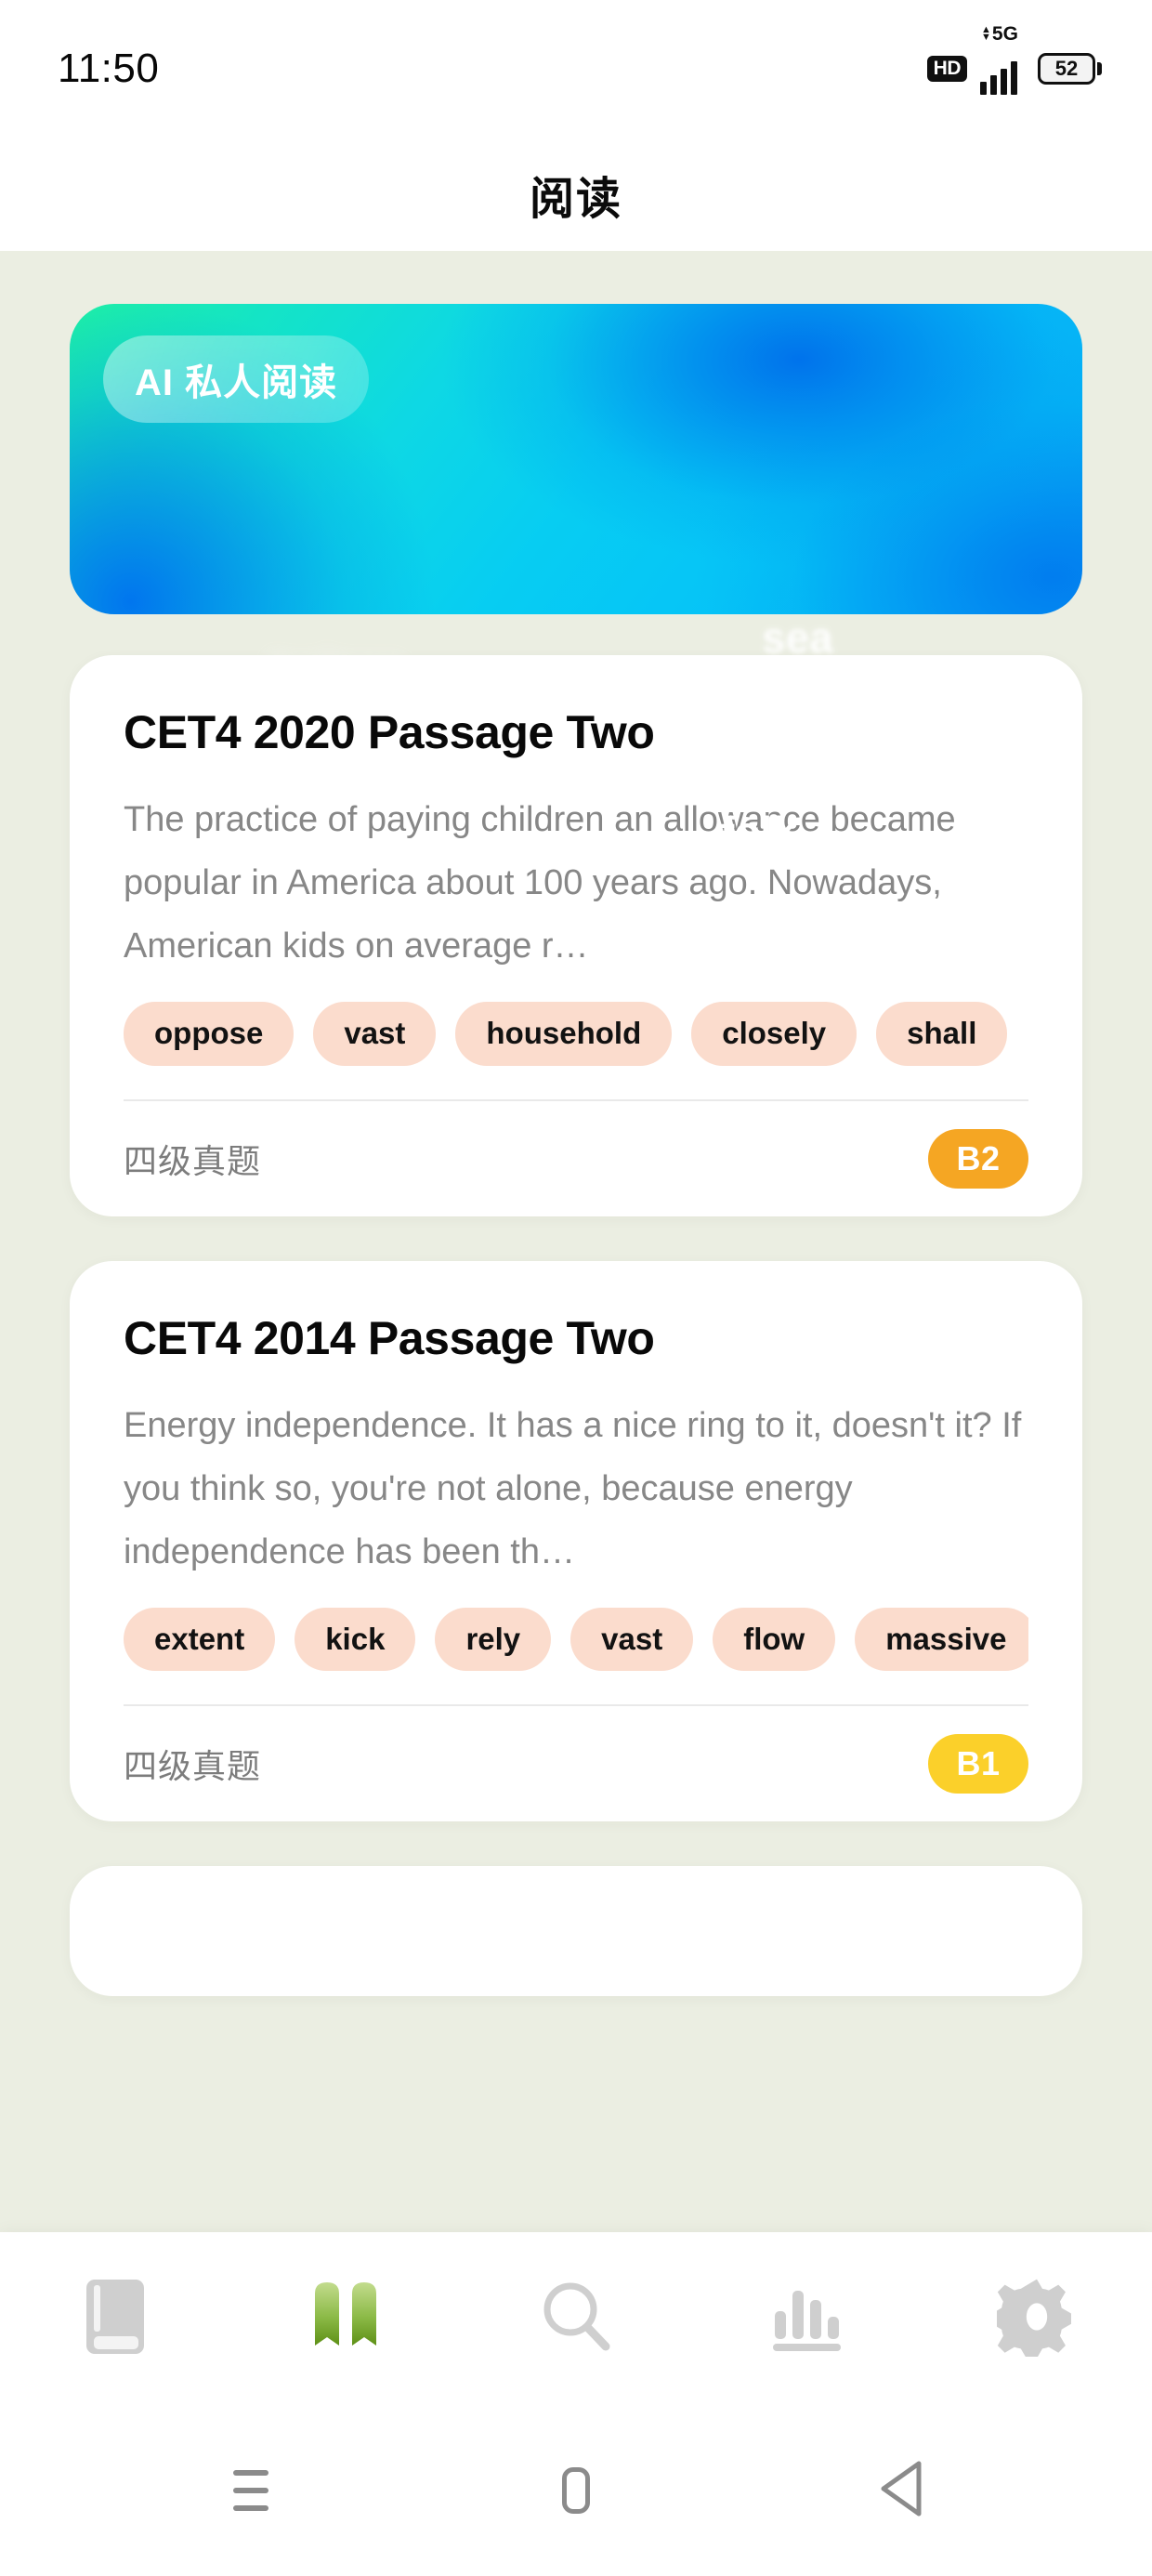 This screenshot has height=2576, width=1152. I want to click on tab-statistics, so click(806, 2318).